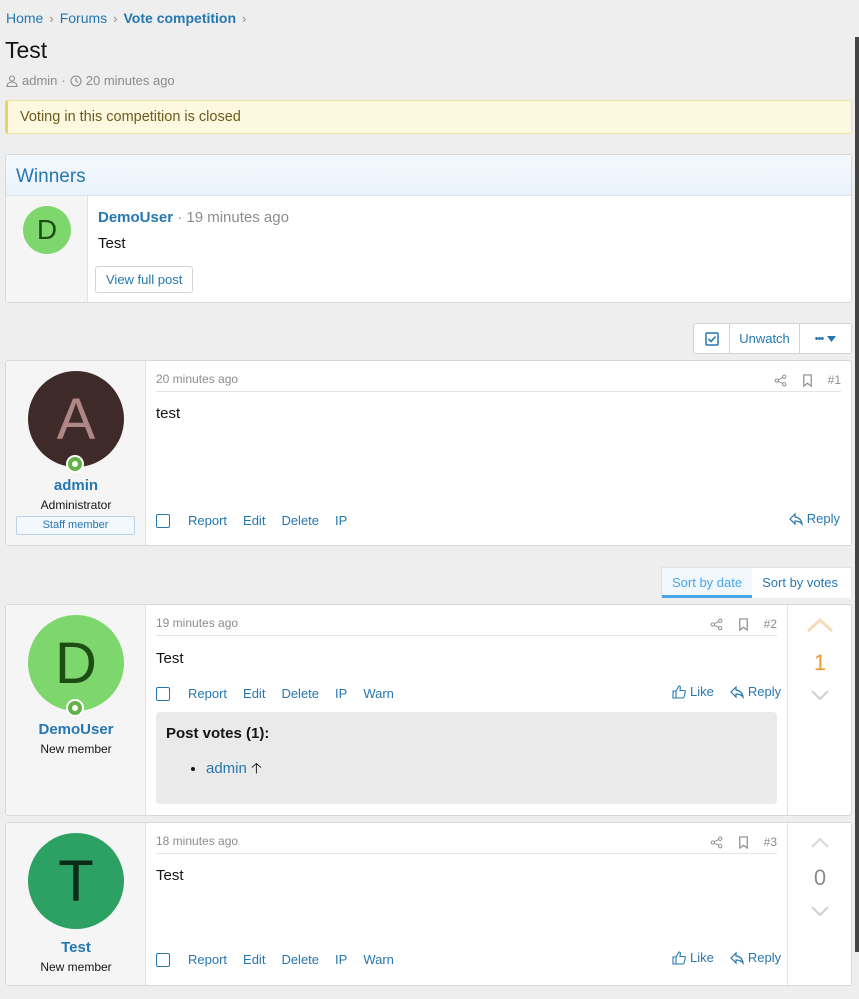 This screenshot has height=999, width=859. Describe the element at coordinates (197, 623) in the screenshot. I see `post-time: 19 minutes ago` at that location.